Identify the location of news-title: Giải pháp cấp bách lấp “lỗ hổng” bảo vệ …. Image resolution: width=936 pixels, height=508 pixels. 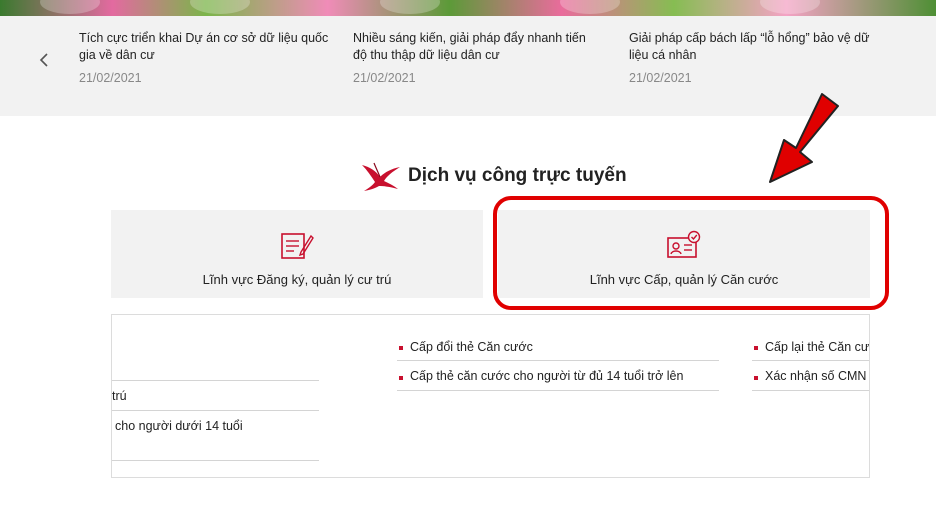
(754, 47).